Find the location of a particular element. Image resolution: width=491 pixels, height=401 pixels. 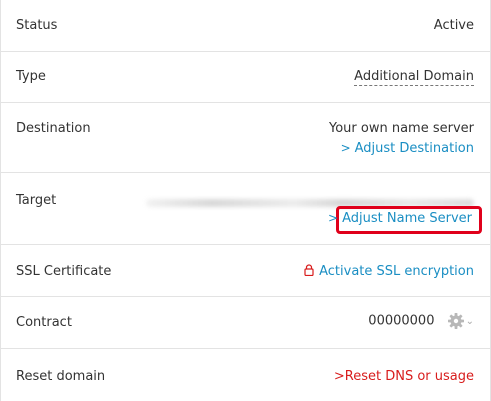

activate-ssl-label: Activate SSL encryption is located at coordinates (396, 271).